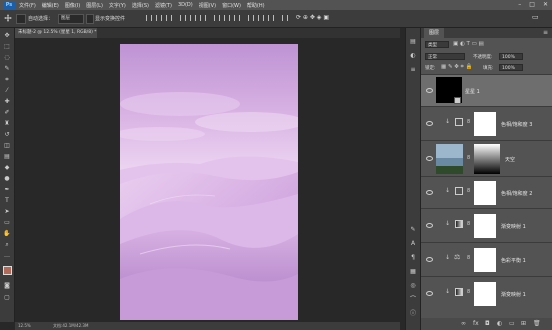  What do you see at coordinates (7, 80) in the screenshot?
I see `crop-tool-icon: ⌗` at bounding box center [7, 80].